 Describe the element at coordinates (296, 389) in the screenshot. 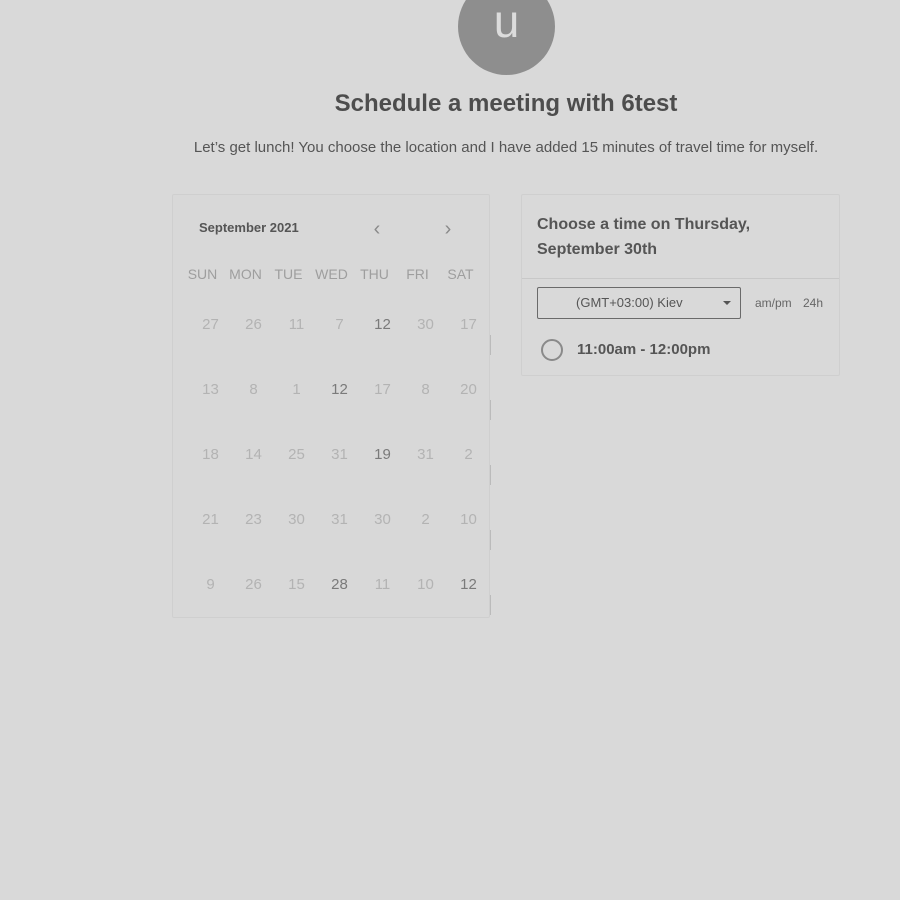

I see `calendar-day: 1` at that location.